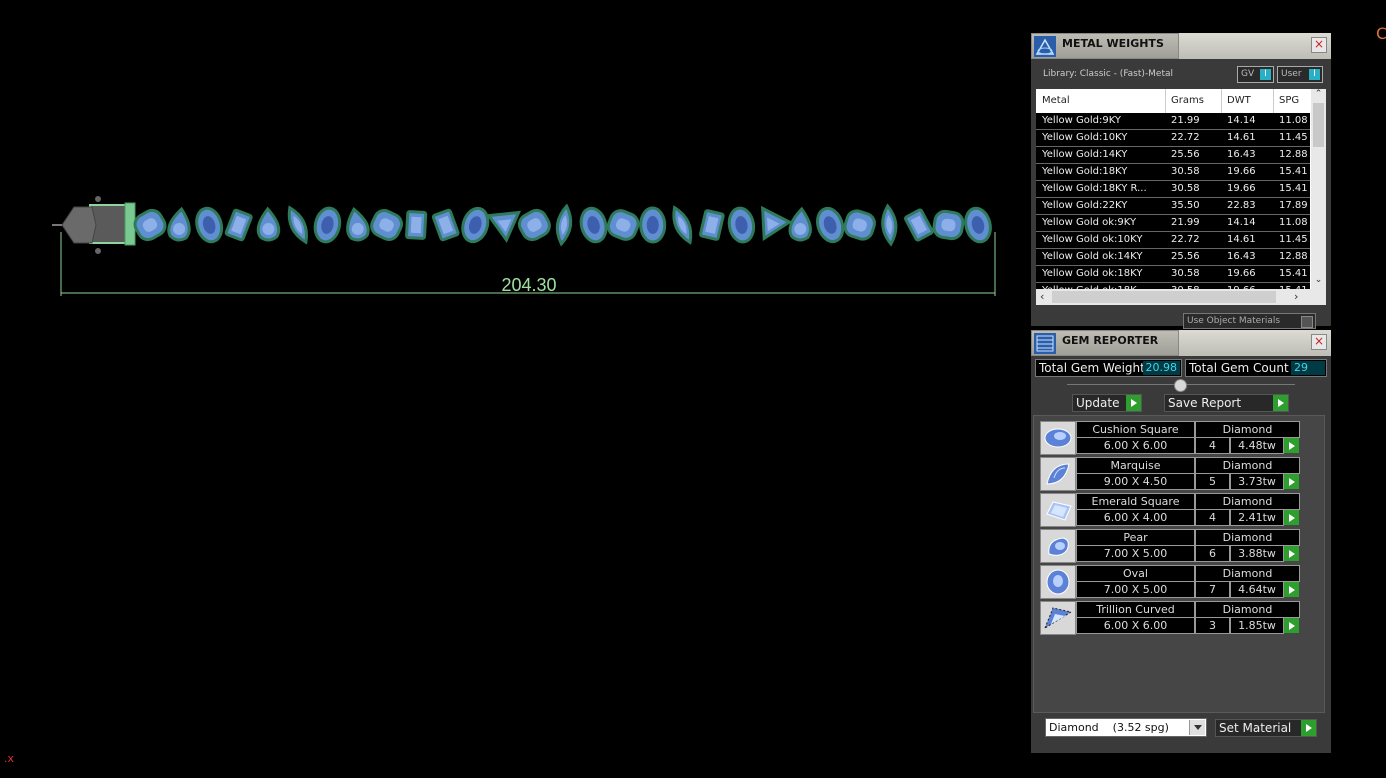 Image resolution: width=1386 pixels, height=778 pixels. I want to click on cushion-gem-icon, so click(1058, 438).